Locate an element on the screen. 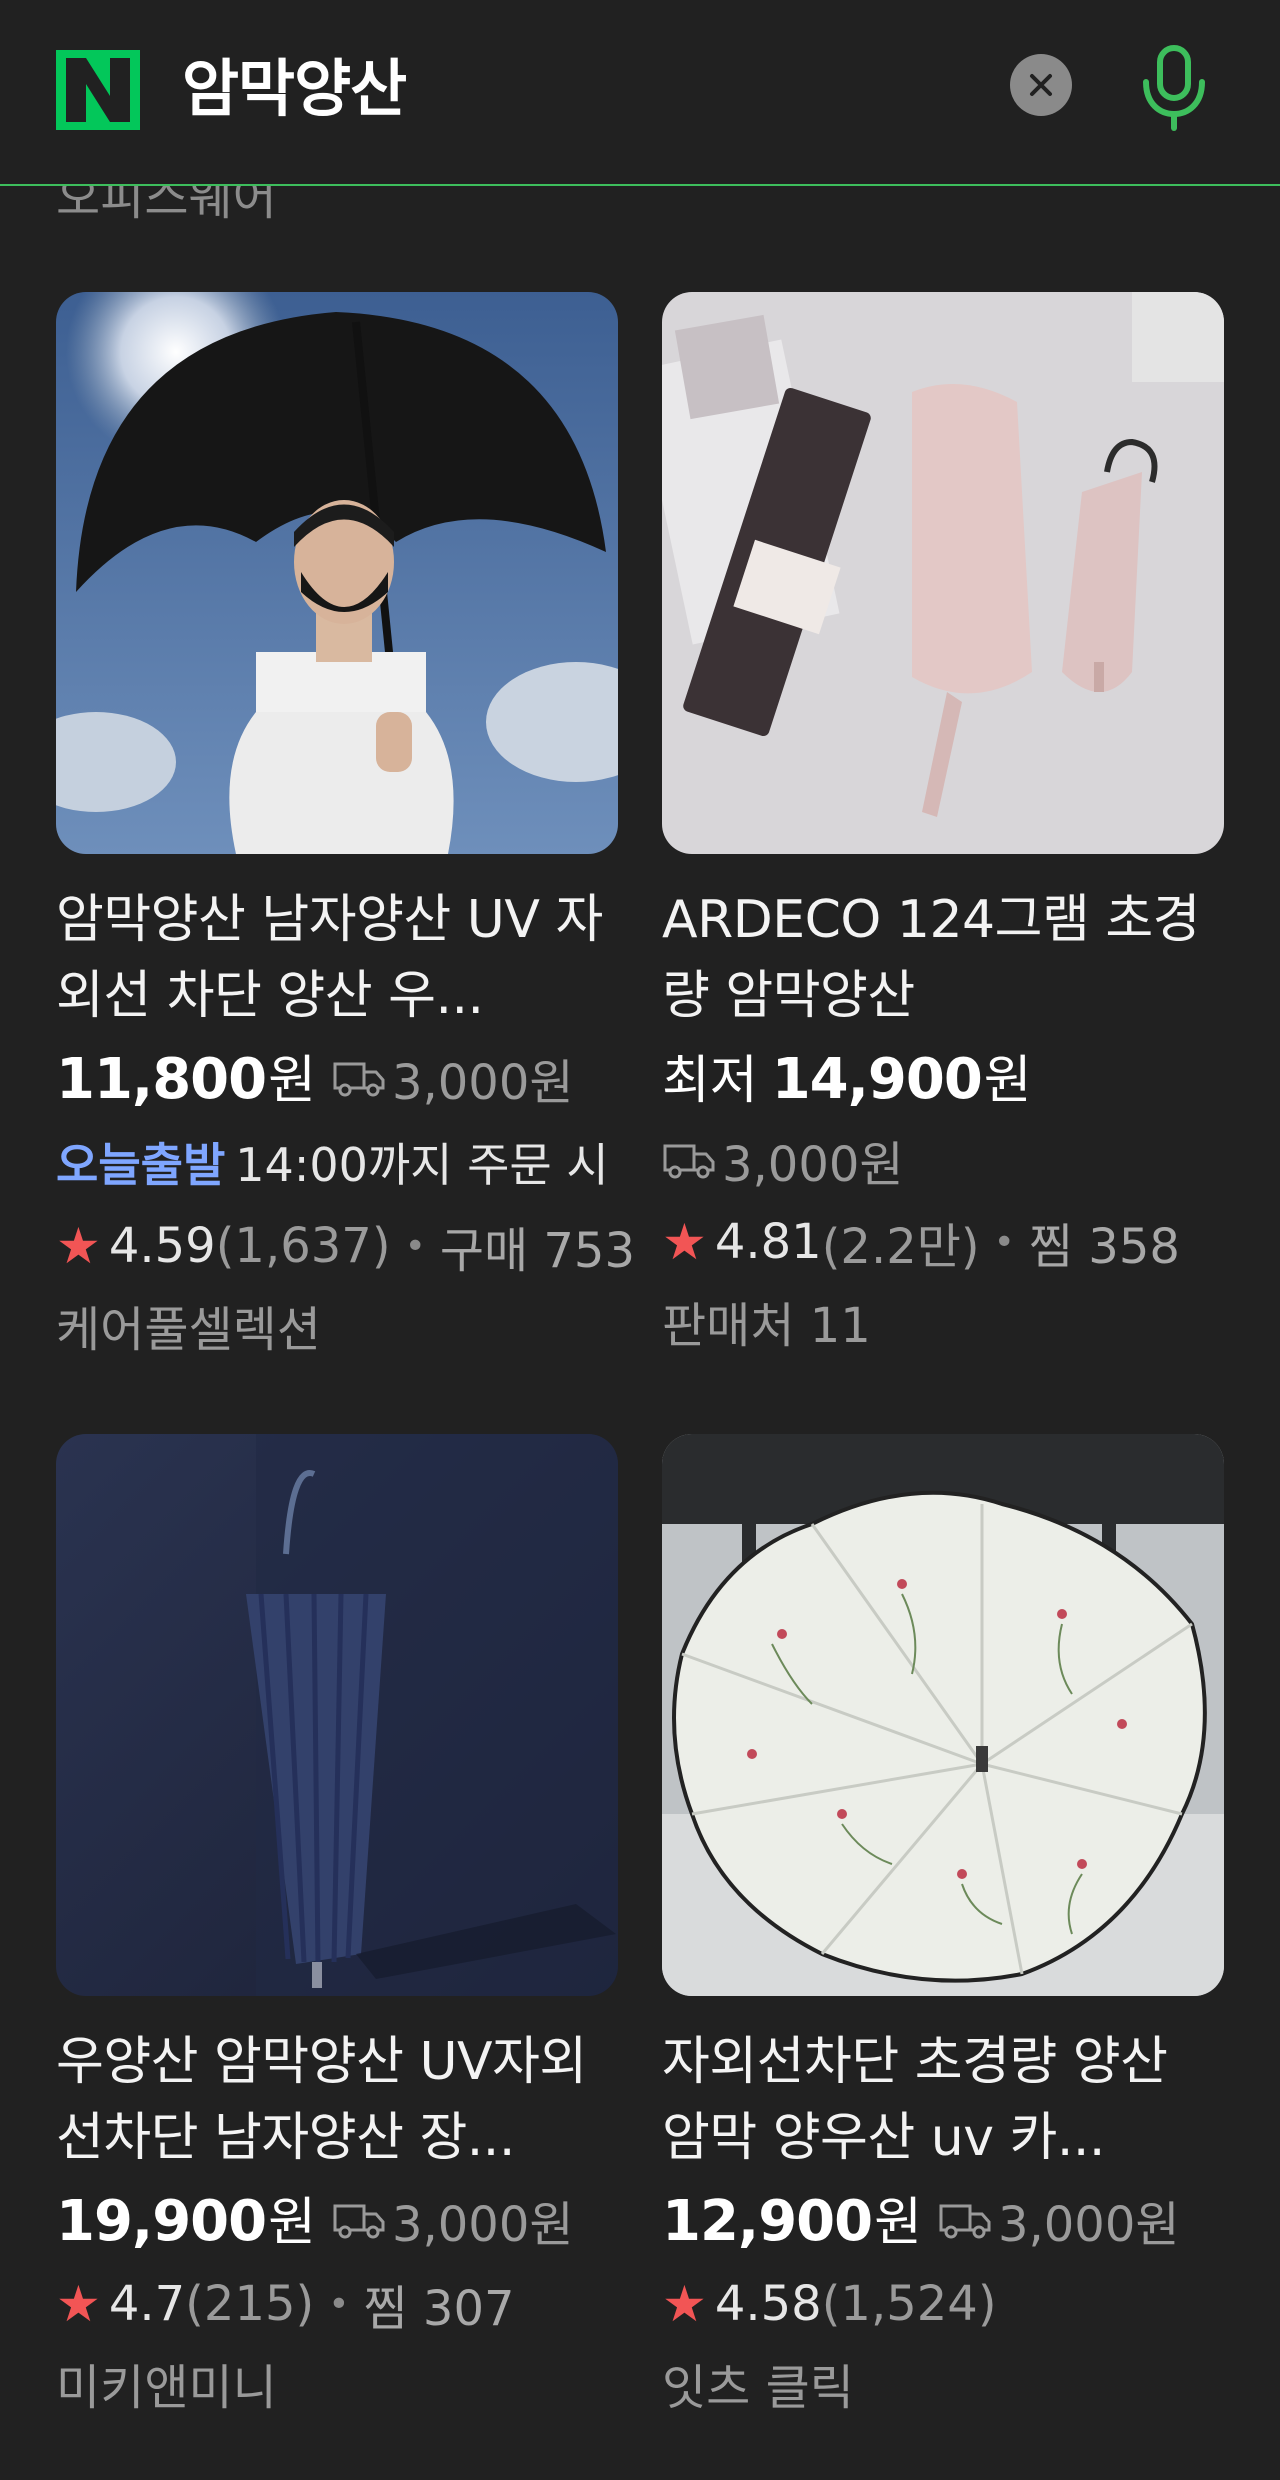 Image resolution: width=1280 pixels, height=2480 pixels. rating-value: 4.81 is located at coordinates (768, 1242).